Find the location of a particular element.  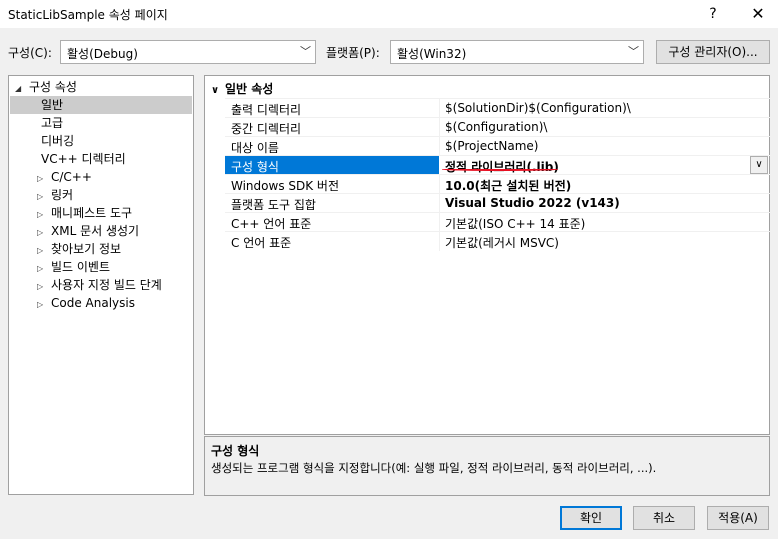

tree-item-cpp: ▷ C/C++ is located at coordinates (64, 177).